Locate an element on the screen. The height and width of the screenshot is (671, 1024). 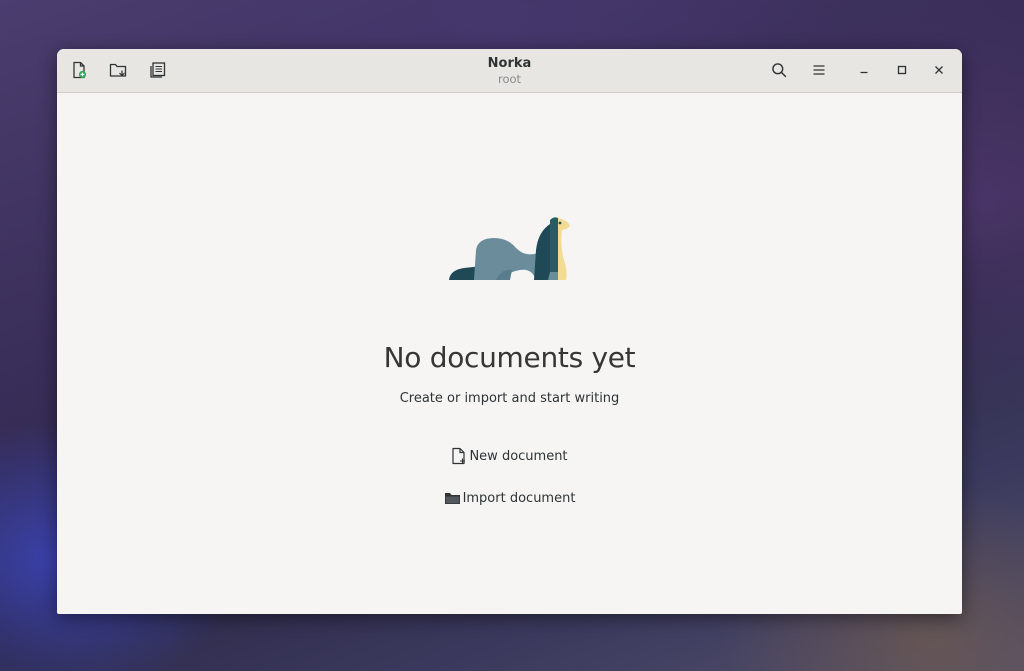
header-bar: Norka root is located at coordinates (509, 71).